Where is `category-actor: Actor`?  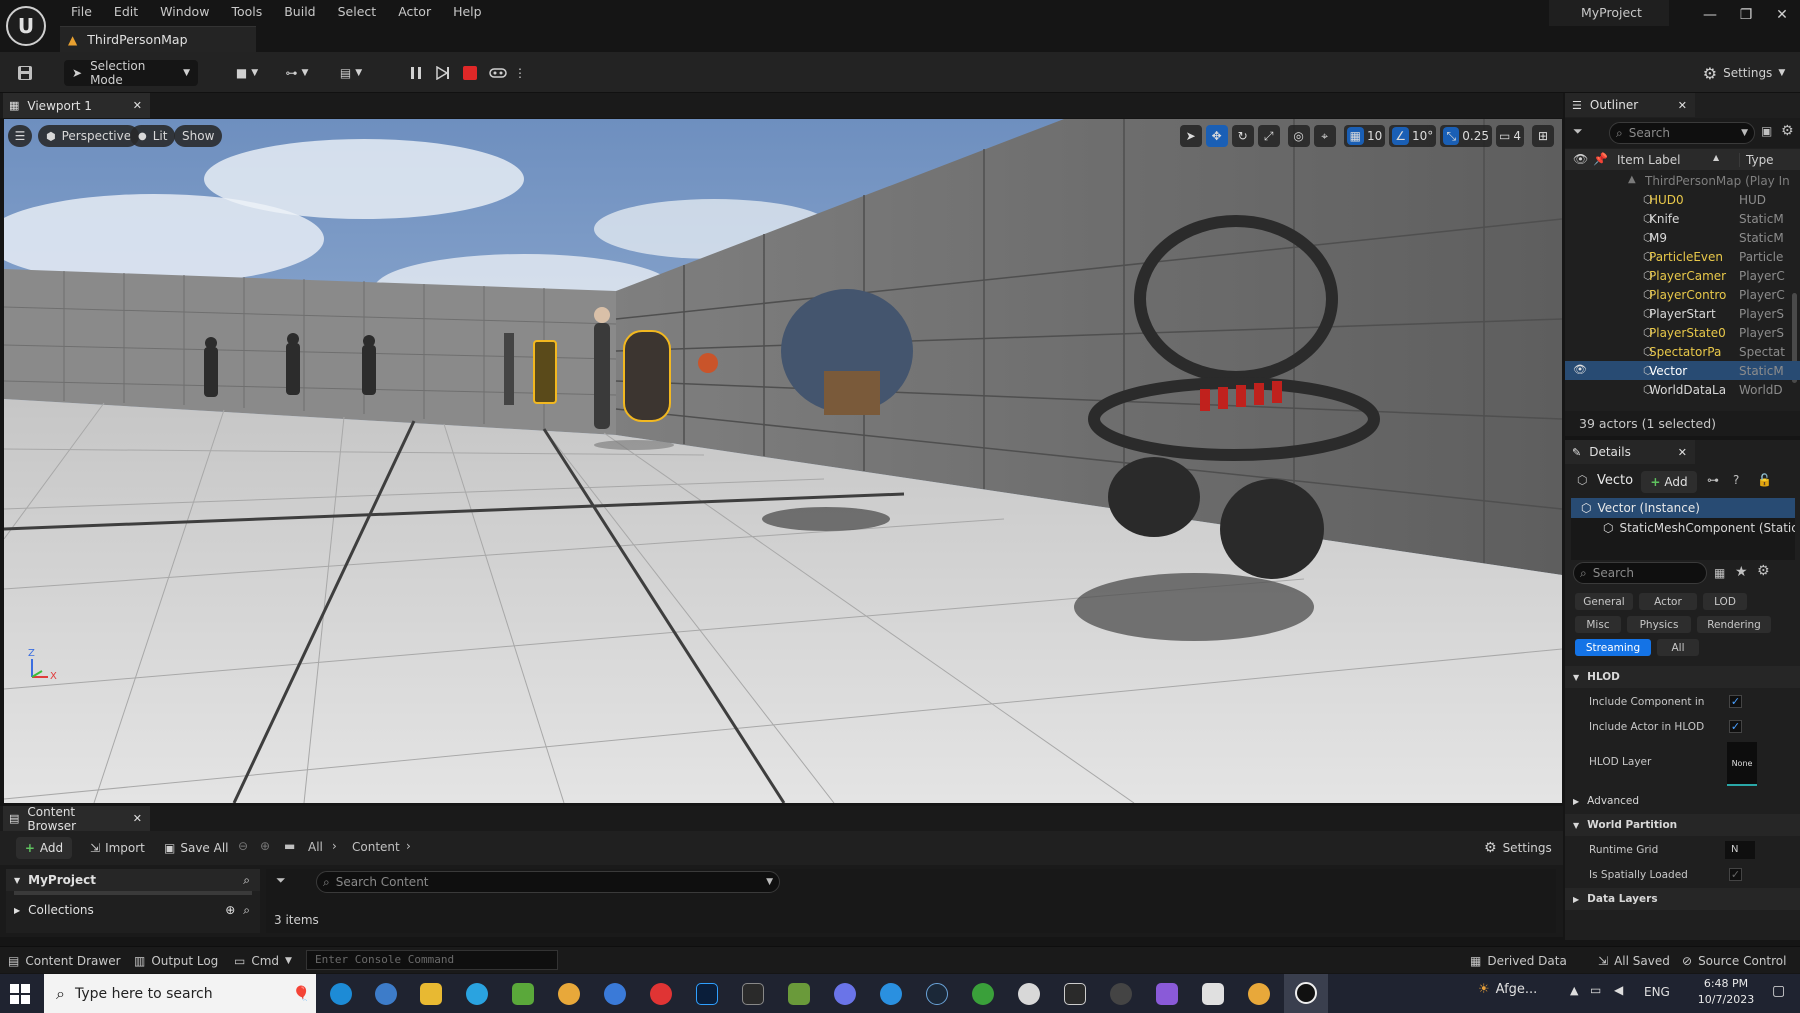 category-actor: Actor is located at coordinates (1668, 601).